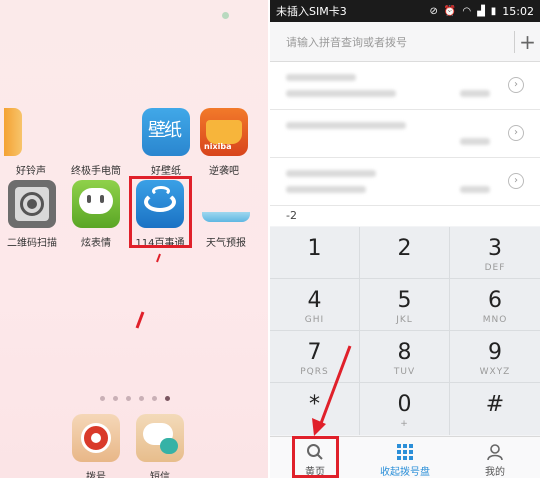 Image resolution: width=540 pixels, height=478 pixels. I want to click on red-annotation-strokes, so click(148, 291).